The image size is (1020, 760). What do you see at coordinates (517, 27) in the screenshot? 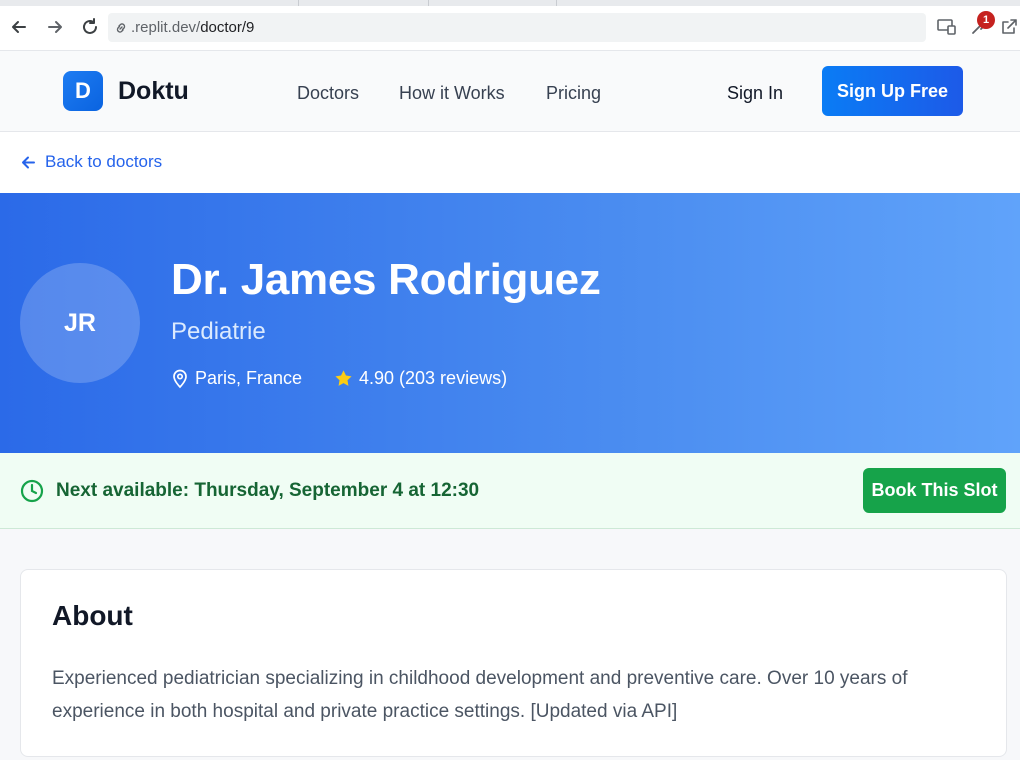
I see `address-bar: .replit.dev/doctor/9` at bounding box center [517, 27].